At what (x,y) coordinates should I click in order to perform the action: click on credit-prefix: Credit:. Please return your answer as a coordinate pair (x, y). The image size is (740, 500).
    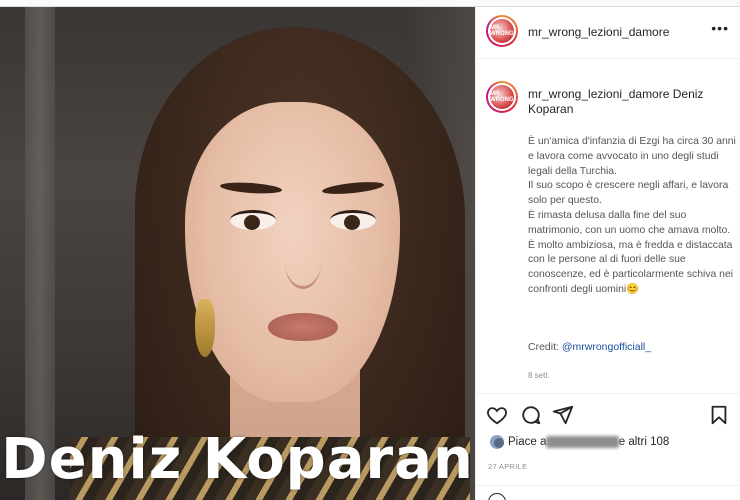
    Looking at the image, I should click on (545, 347).